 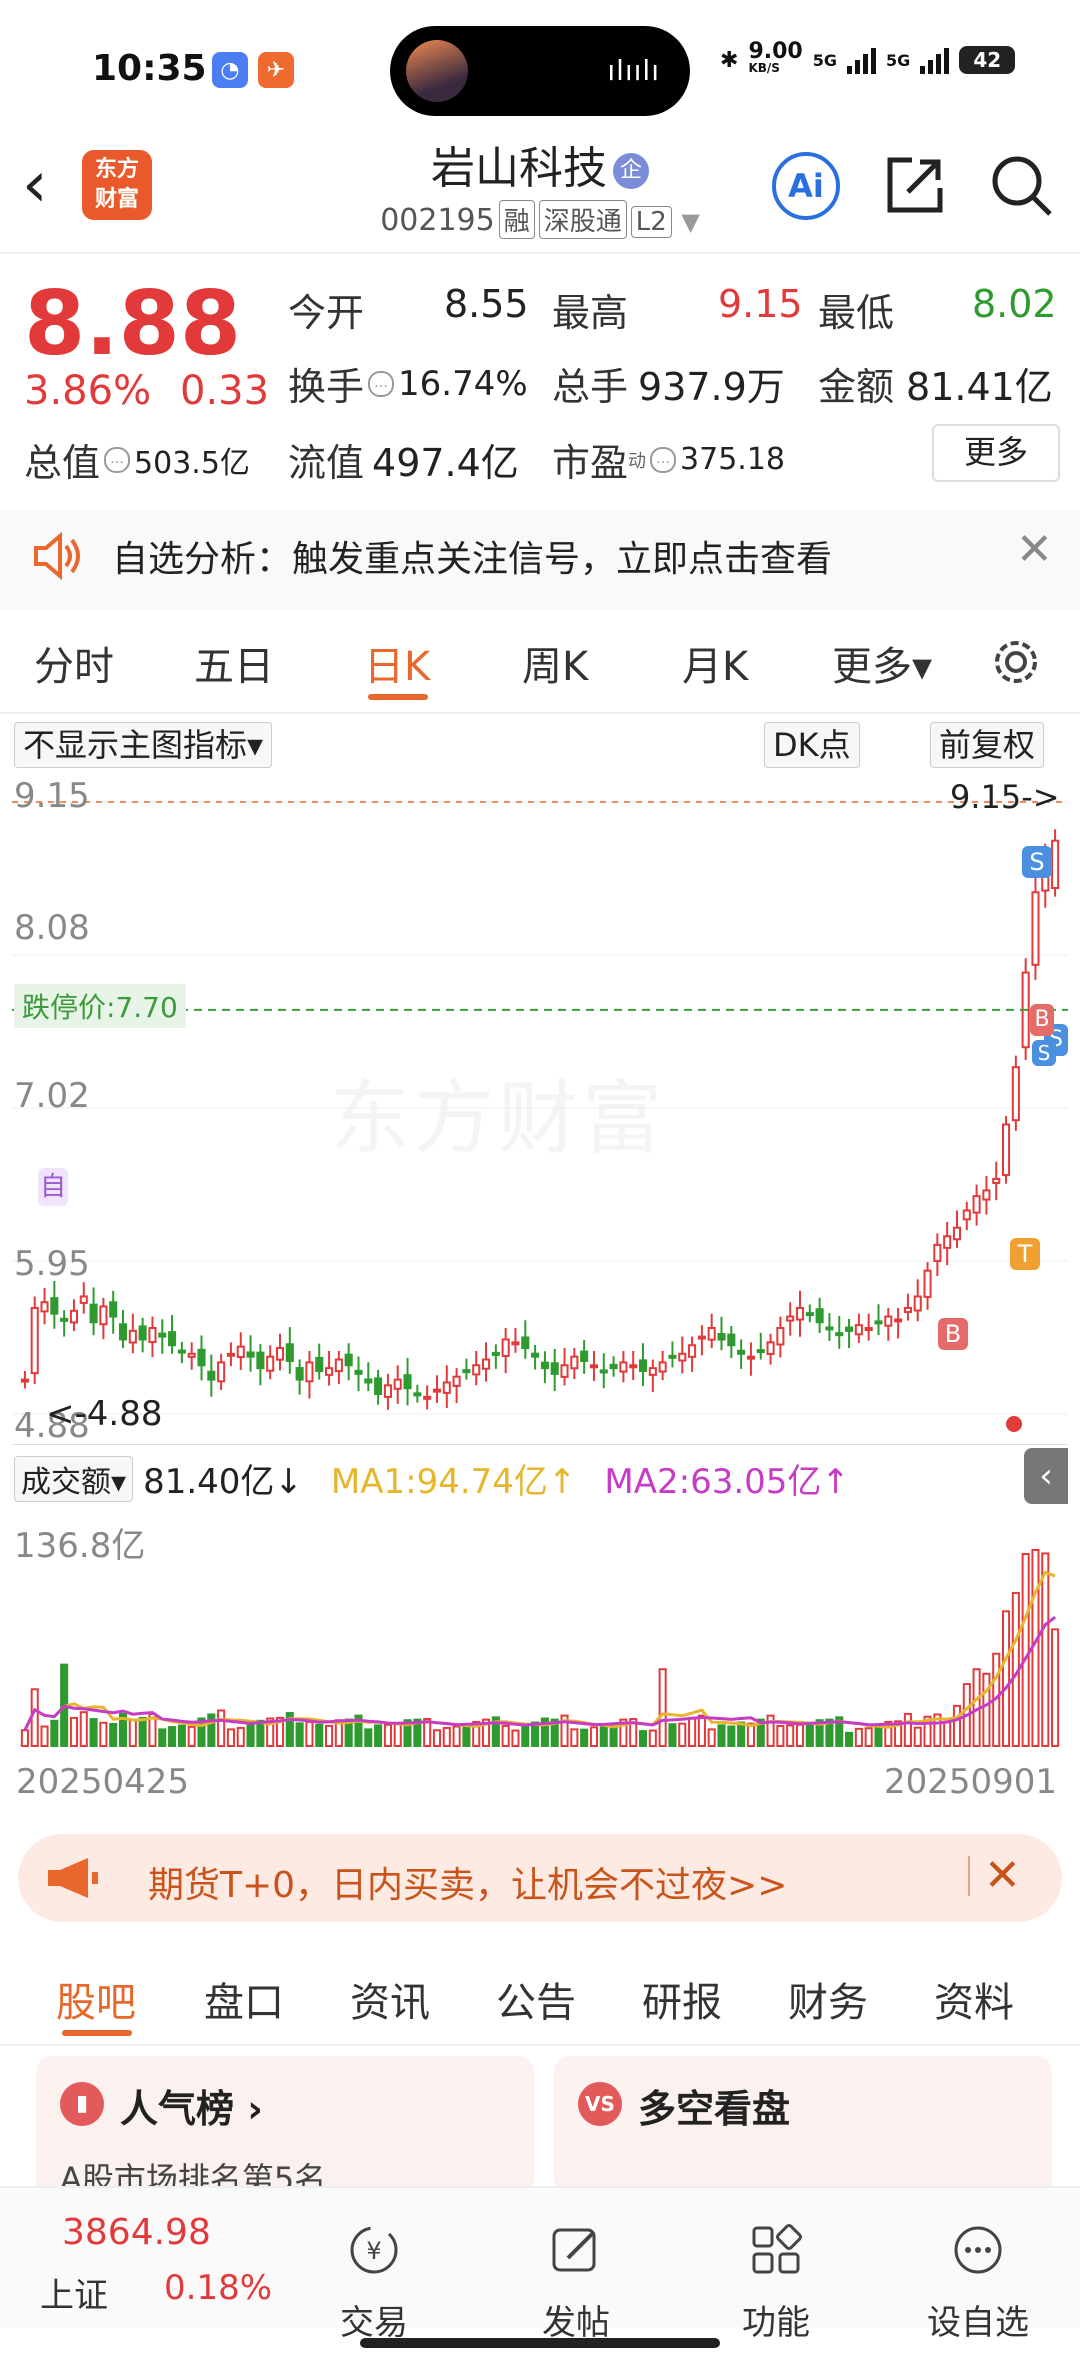 What do you see at coordinates (74, 663) in the screenshot?
I see `tab-intraday: 分时` at bounding box center [74, 663].